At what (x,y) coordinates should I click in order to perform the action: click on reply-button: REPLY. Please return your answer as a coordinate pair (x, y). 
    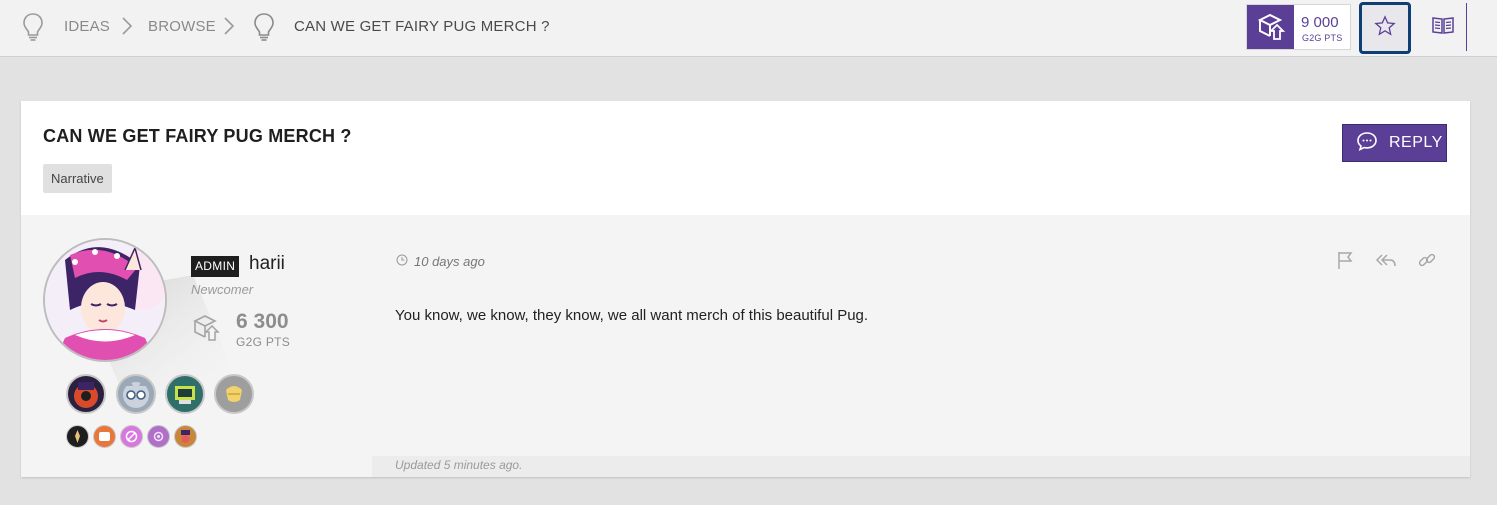
    Looking at the image, I should click on (1394, 143).